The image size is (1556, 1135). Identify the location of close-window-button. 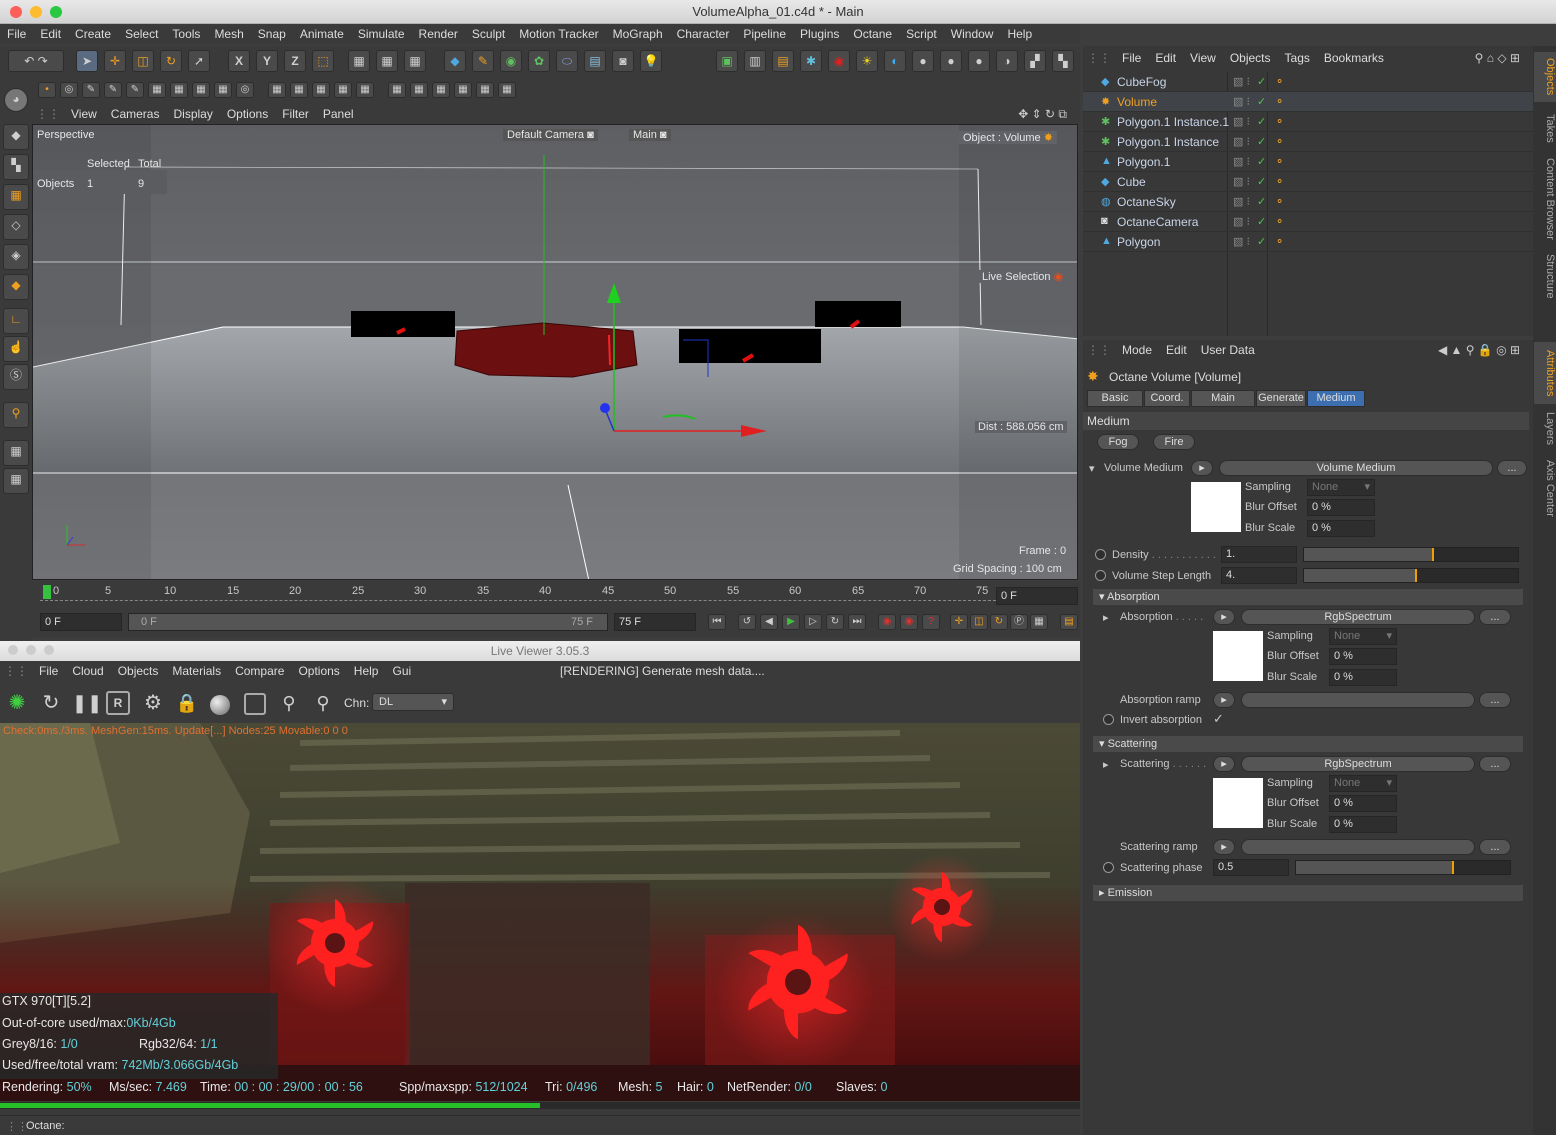
(16, 12).